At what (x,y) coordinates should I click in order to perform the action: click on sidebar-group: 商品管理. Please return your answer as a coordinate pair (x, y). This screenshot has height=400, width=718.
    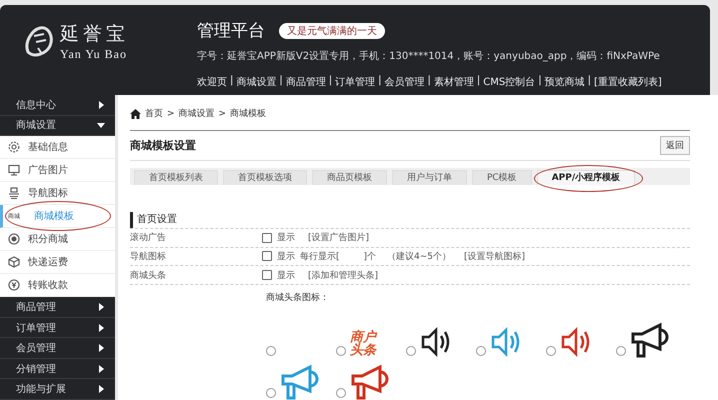
    Looking at the image, I should click on (57, 307).